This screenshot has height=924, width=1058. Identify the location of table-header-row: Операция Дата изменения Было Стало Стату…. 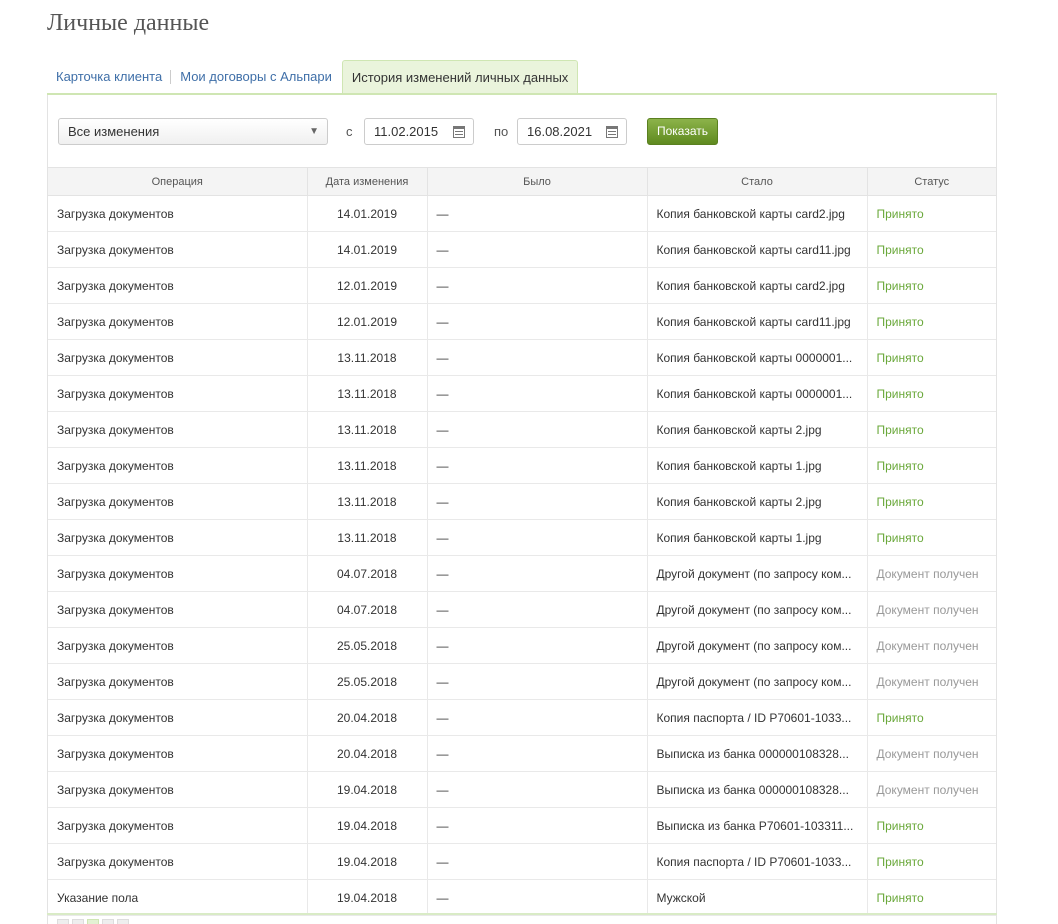
(522, 181).